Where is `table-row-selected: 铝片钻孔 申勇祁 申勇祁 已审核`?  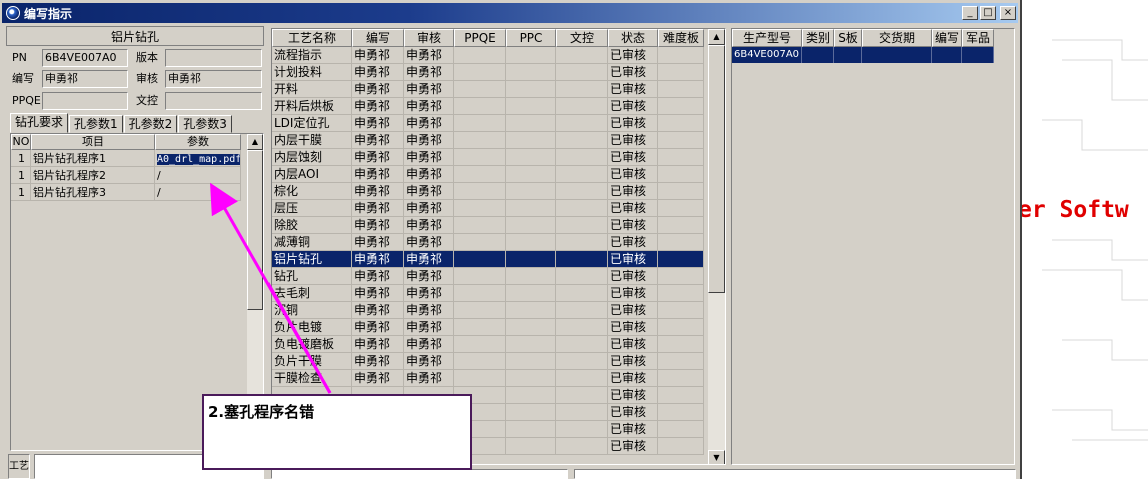
table-row-selected: 铝片钻孔 申勇祁 申勇祁 已审核 is located at coordinates (498, 259).